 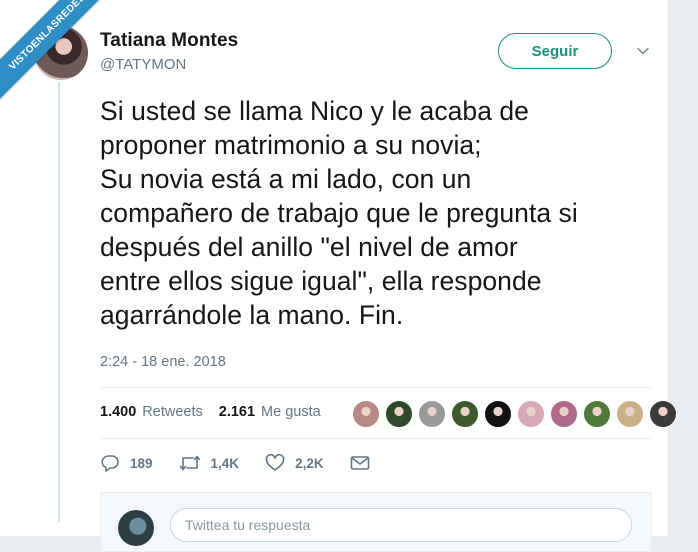 I want to click on tweet-line: Su novia está a mi lado, con un, so click(x=286, y=179).